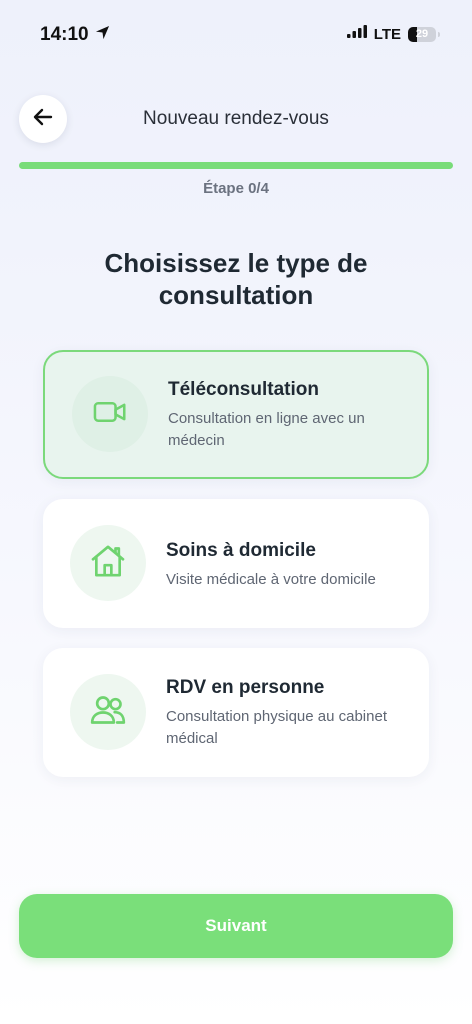 Image resolution: width=472 pixels, height=1024 pixels. I want to click on next-button: Suivant, so click(236, 926).